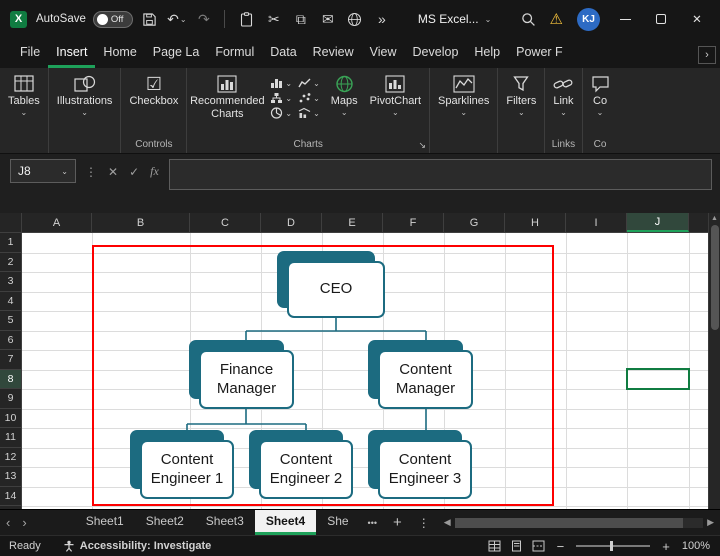 The image size is (720, 556). Describe the element at coordinates (10, 477) in the screenshot. I see `row-header-13: 13` at that location.